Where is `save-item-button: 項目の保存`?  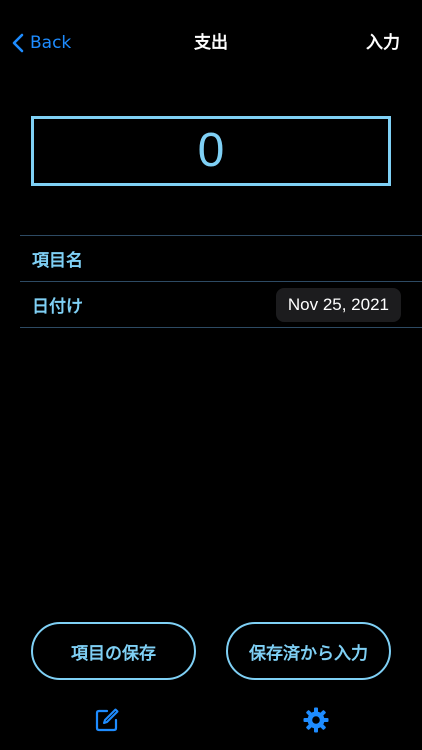 save-item-button: 項目の保存 is located at coordinates (113, 651).